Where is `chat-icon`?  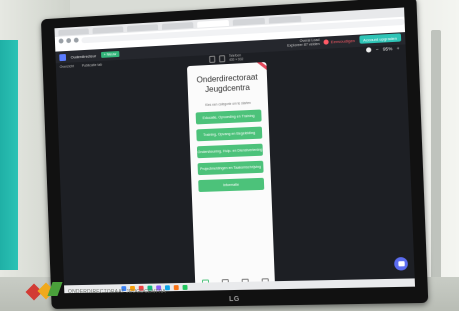
chat-icon is located at coordinates (401, 264).